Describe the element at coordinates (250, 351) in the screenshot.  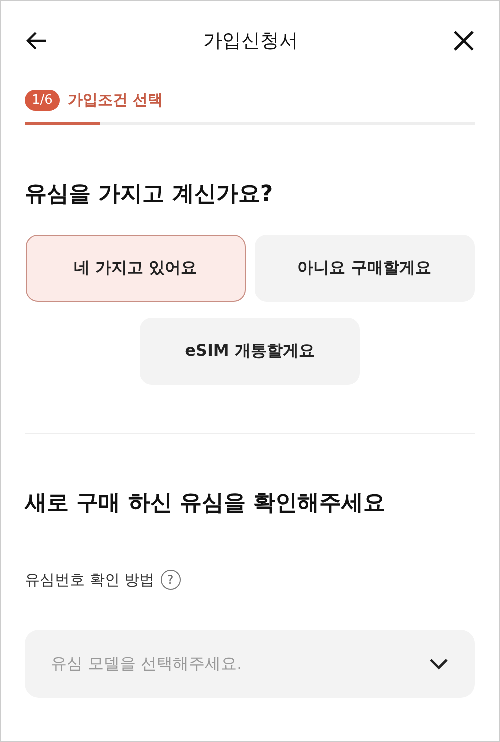
I see `option-button: eSIM 개통할게요` at that location.